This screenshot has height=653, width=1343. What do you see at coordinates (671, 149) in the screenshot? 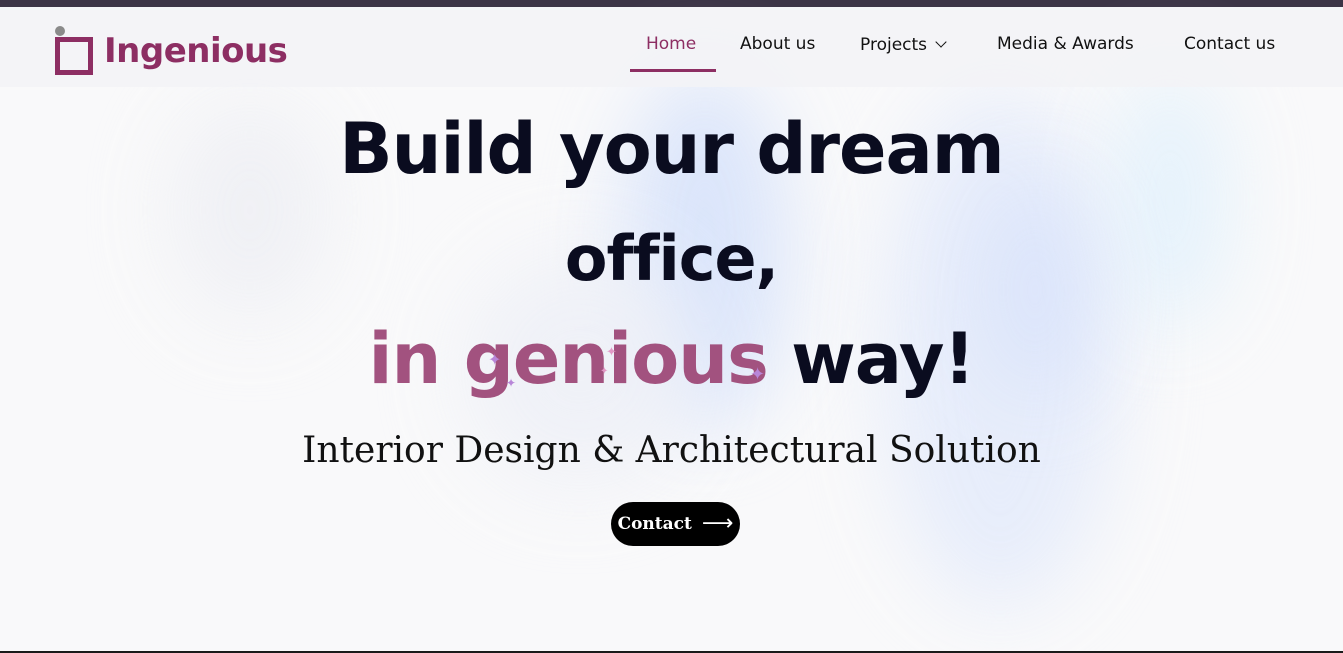
I see `hero-heading-line-1: Build your dream` at bounding box center [671, 149].